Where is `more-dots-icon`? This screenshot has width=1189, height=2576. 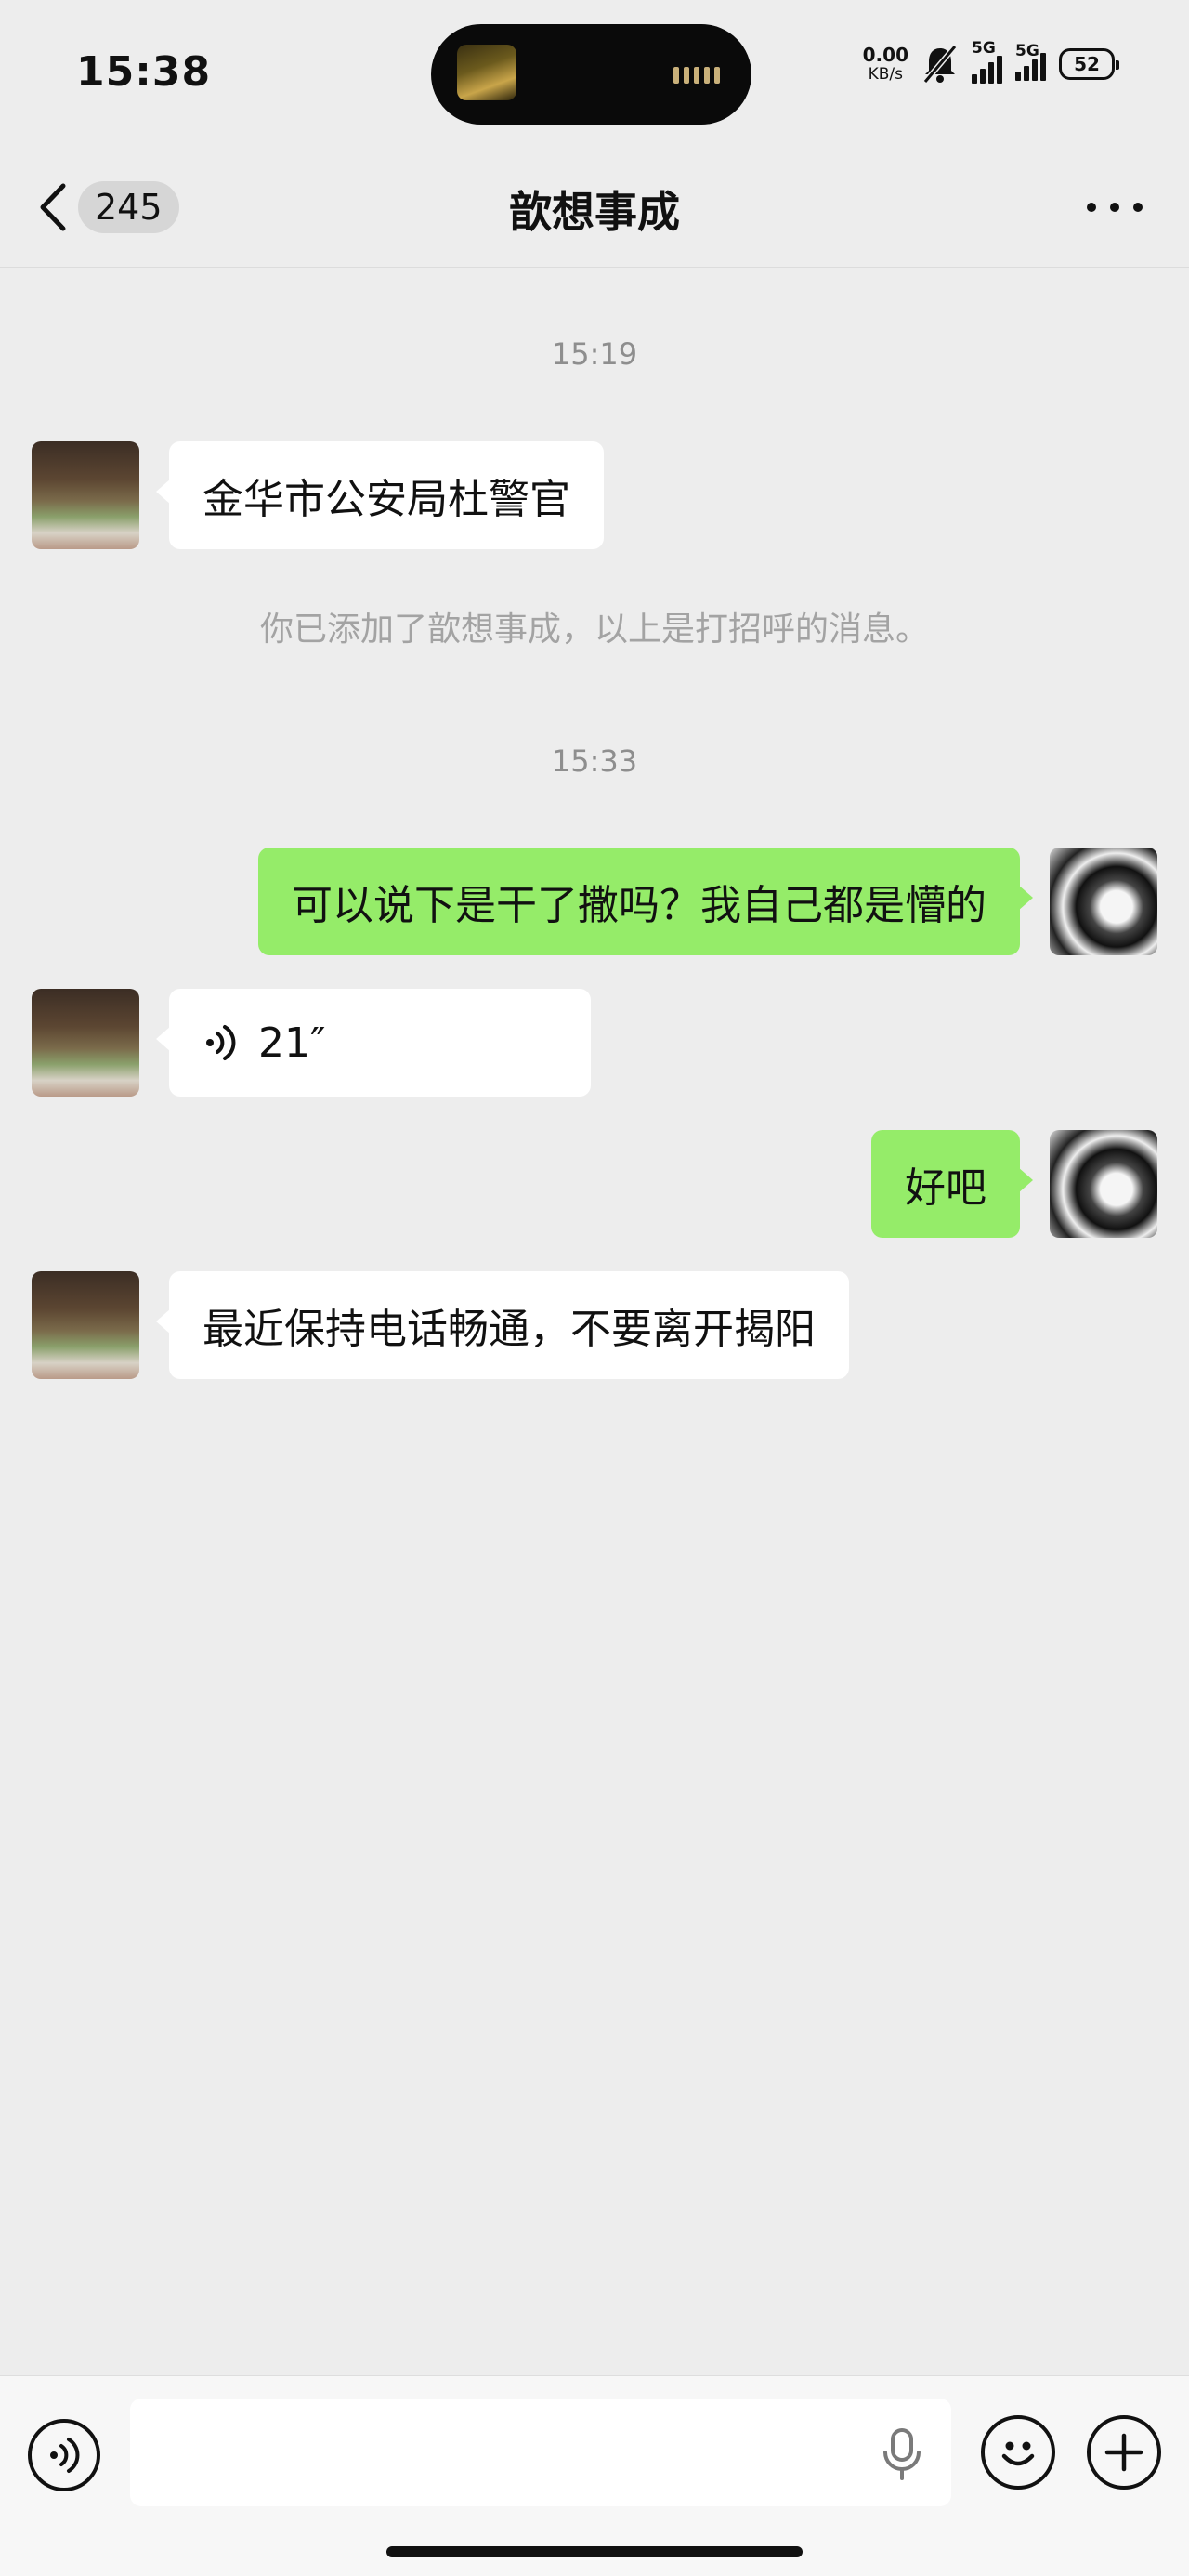
more-dots-icon is located at coordinates (1091, 207).